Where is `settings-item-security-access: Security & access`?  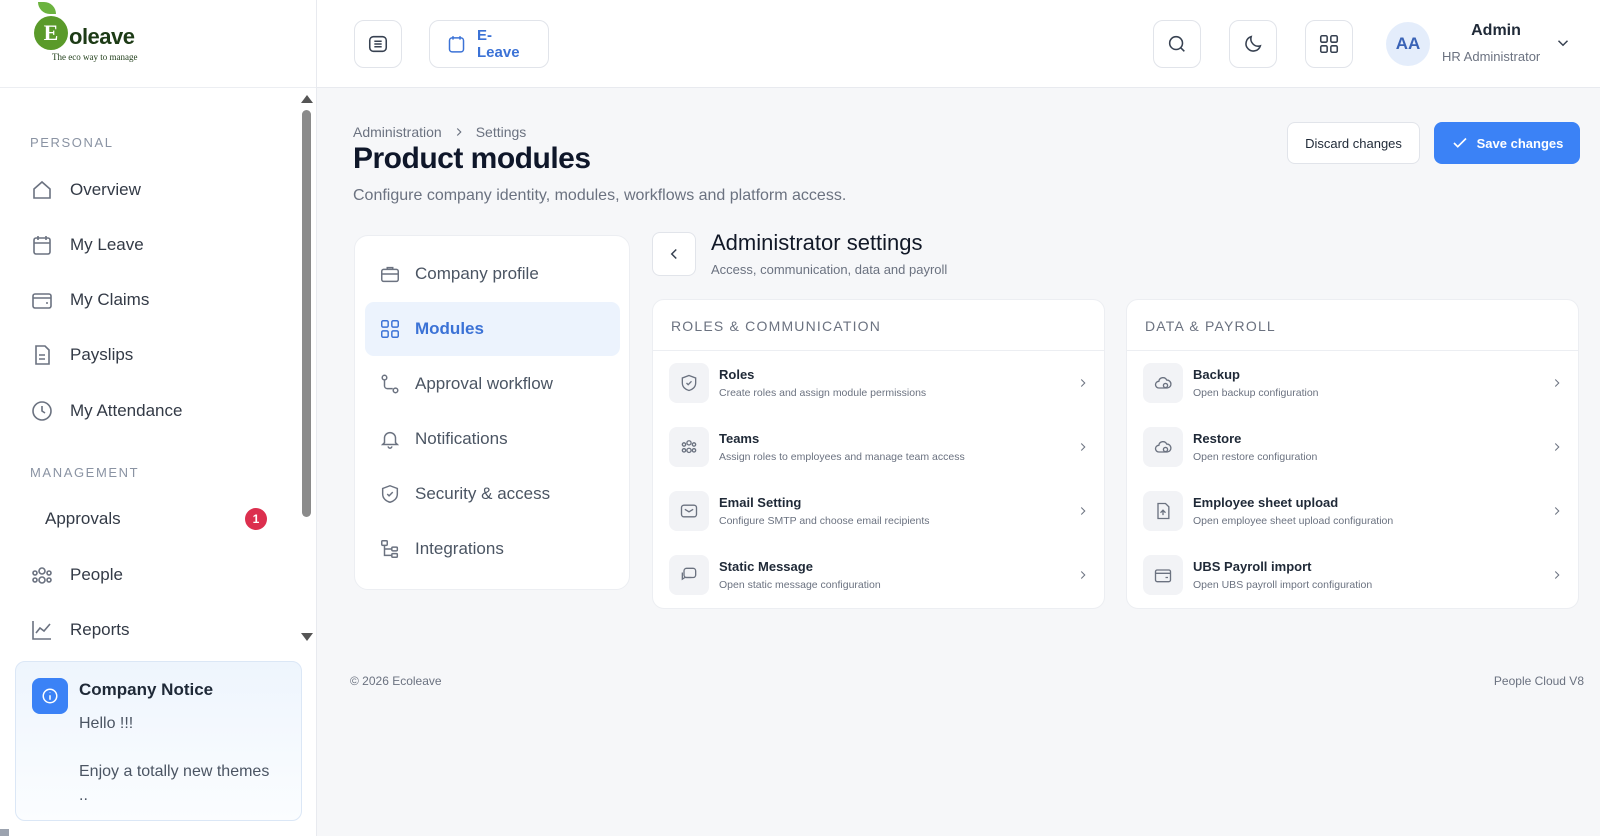
settings-item-security-access: Security & access is located at coordinates (492, 494).